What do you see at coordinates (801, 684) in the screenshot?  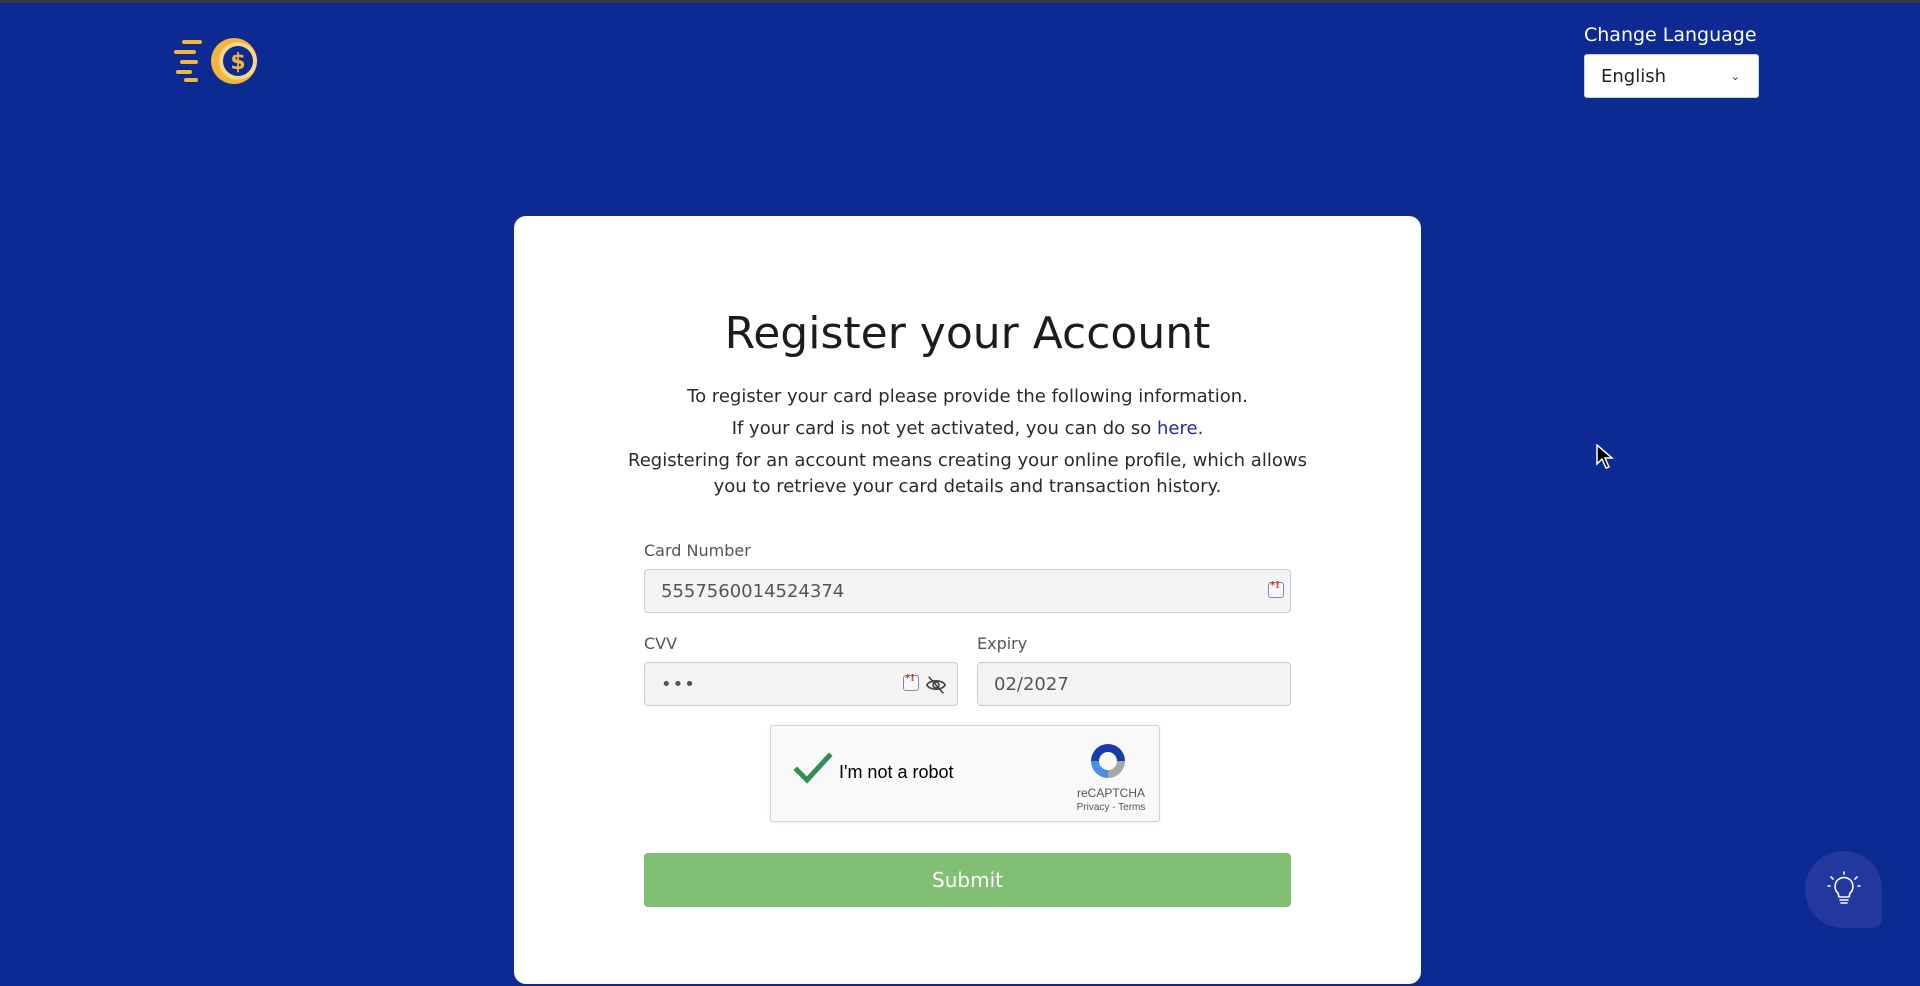 I see `cvv-input: •••` at bounding box center [801, 684].